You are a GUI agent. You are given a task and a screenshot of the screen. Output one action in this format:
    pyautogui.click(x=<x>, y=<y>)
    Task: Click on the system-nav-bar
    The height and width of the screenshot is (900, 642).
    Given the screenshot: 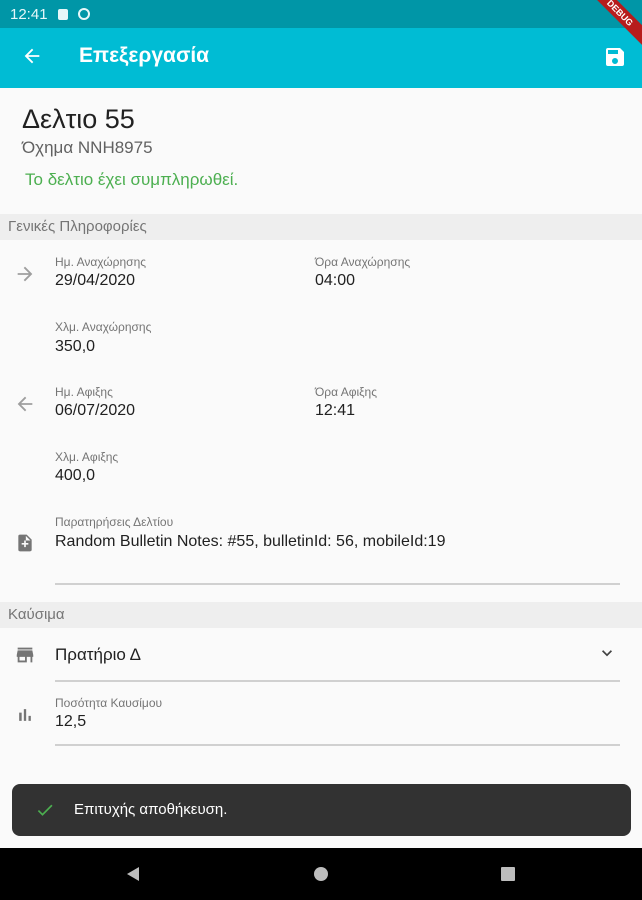 What is the action you would take?
    pyautogui.click(x=321, y=874)
    